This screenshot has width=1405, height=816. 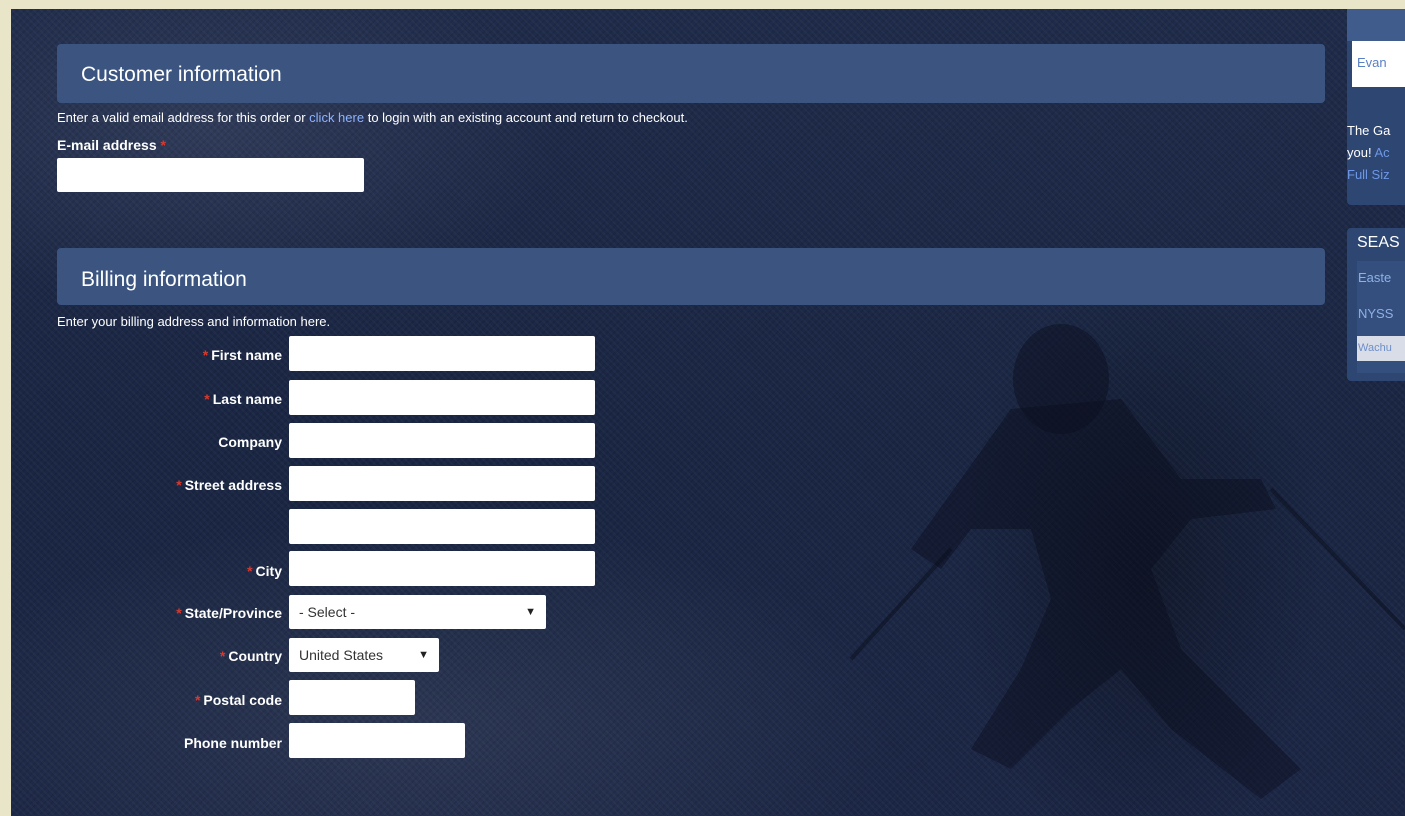 I want to click on first-name-field, so click(x=442, y=353).